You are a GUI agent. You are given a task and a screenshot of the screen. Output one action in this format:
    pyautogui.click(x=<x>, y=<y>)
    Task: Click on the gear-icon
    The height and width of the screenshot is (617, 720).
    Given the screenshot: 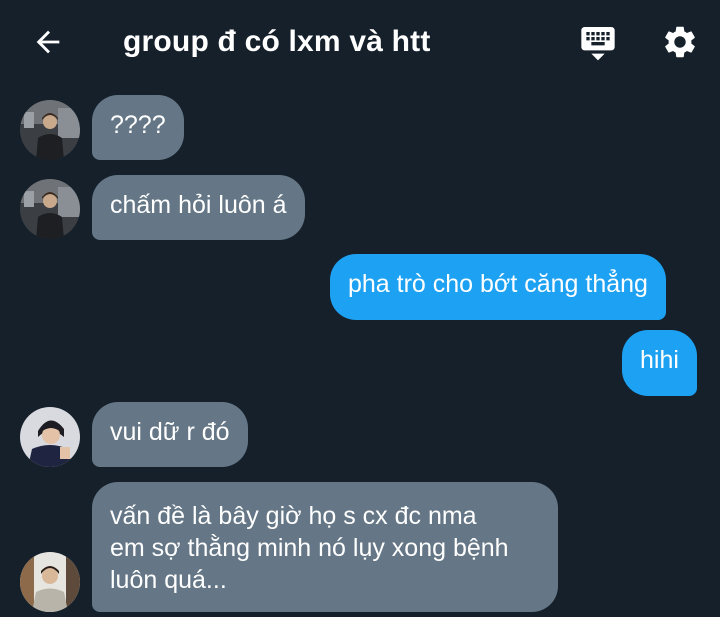 What is the action you would take?
    pyautogui.click(x=680, y=42)
    